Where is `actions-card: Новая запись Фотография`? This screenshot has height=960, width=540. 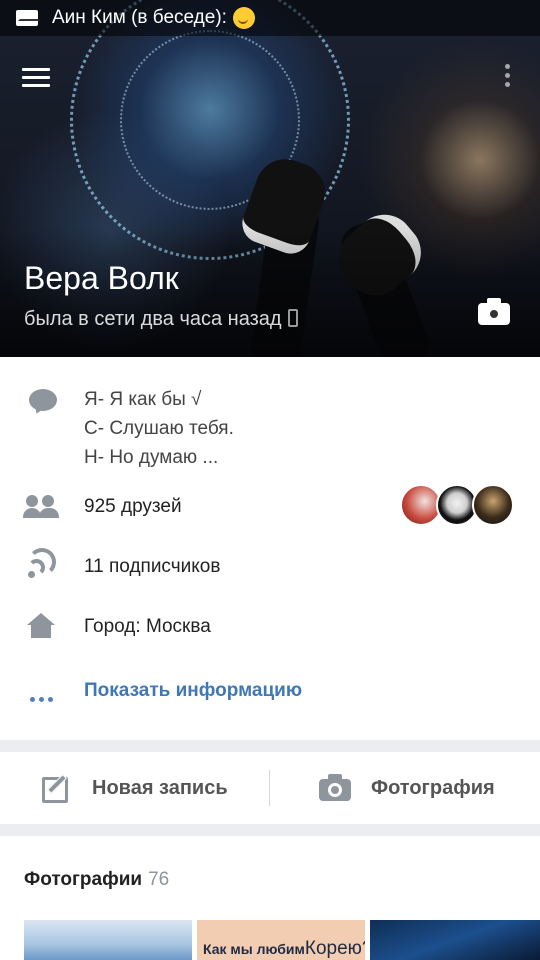
actions-card: Новая запись Фотография is located at coordinates (270, 788).